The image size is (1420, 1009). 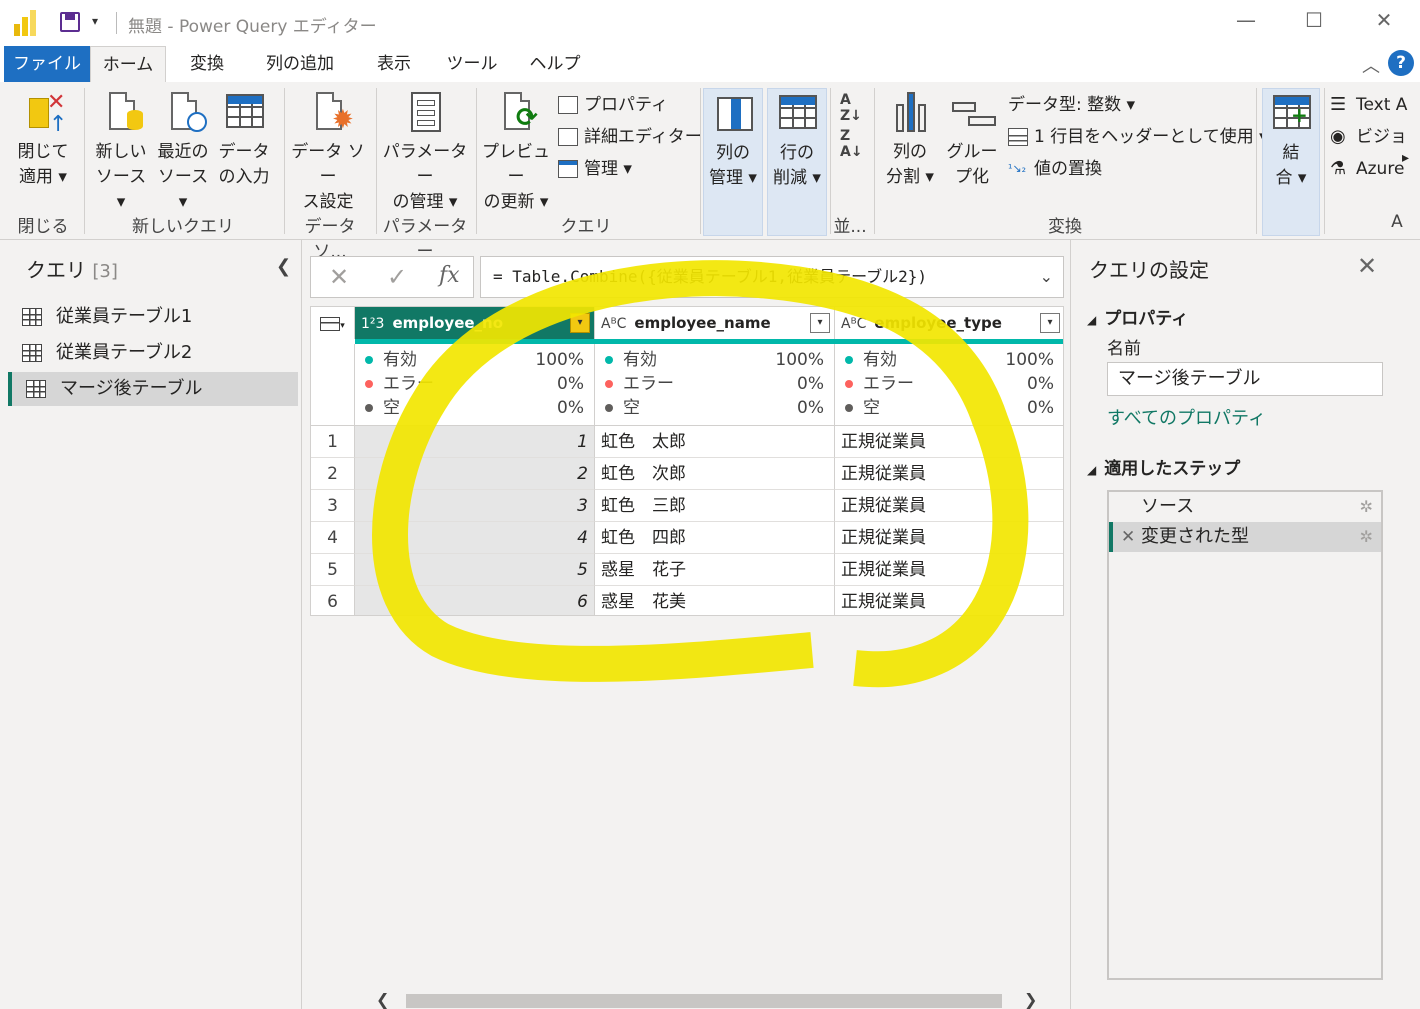 I want to click on save-icon, so click(x=70, y=22).